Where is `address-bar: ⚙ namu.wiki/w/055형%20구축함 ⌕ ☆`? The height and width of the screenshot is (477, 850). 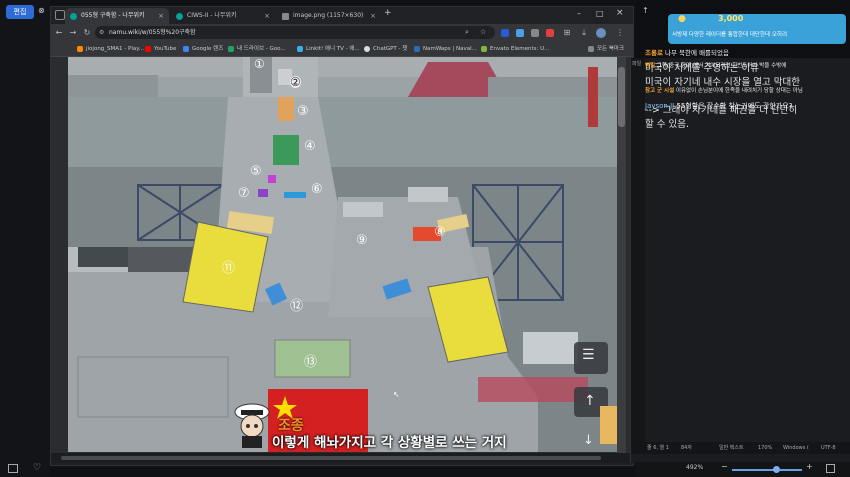 address-bar: ⚙ namu.wiki/w/055형%20구축함 ⌕ ☆ is located at coordinates (295, 32).